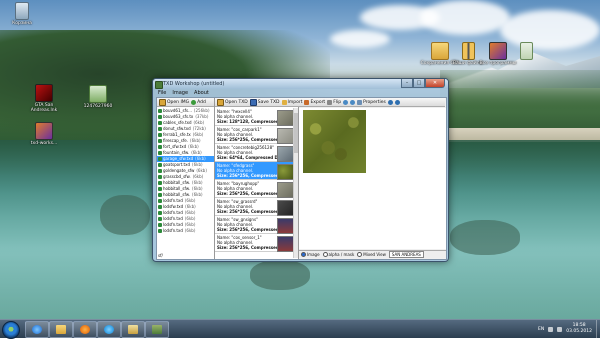 Image resolution: width=600 pixels, height=339 pixels. I want to click on maximize-button: □, so click(419, 83).